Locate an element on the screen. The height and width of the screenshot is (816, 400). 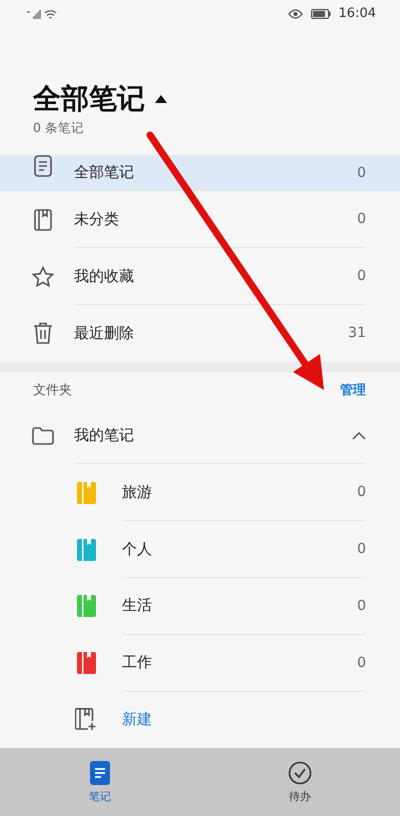
notebook-icon is located at coordinates (43, 219).